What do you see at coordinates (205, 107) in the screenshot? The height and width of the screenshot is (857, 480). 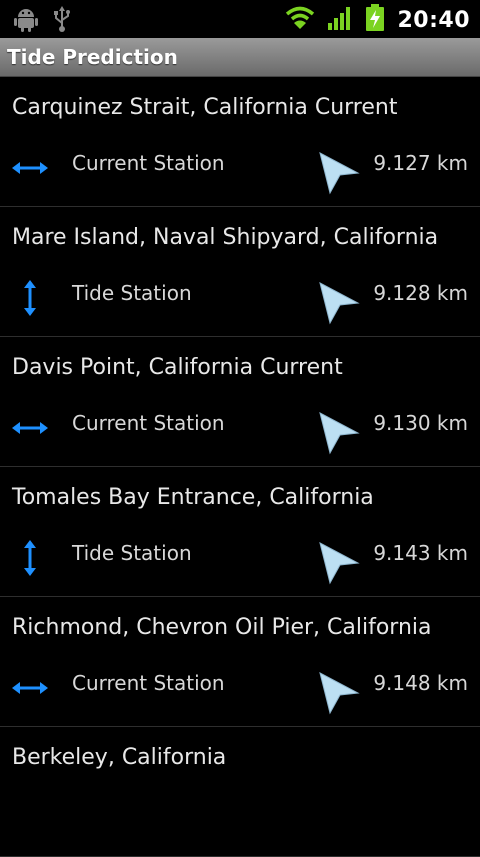 I see `station-name: Carquinez Strait, California Current` at bounding box center [205, 107].